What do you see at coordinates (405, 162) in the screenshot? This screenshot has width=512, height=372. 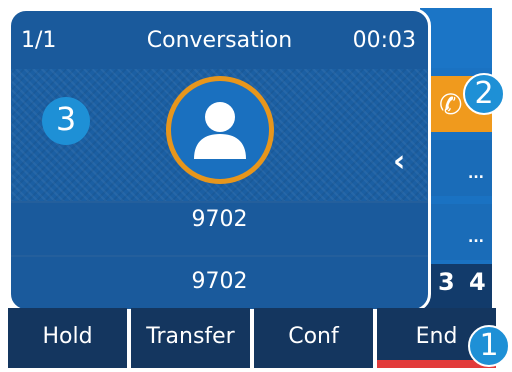 I see `chevron-left-icon: ‹` at bounding box center [405, 162].